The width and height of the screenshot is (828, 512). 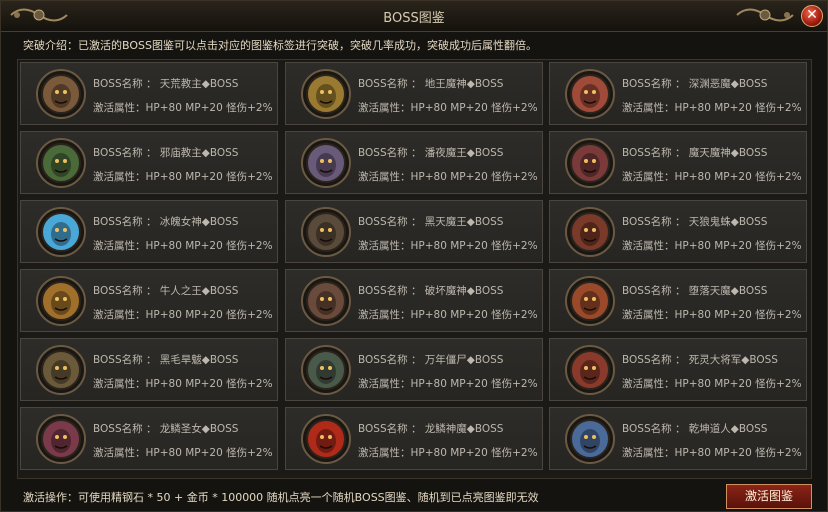 What do you see at coordinates (590, 163) in the screenshot?
I see `horned-portrait-icon` at bounding box center [590, 163].